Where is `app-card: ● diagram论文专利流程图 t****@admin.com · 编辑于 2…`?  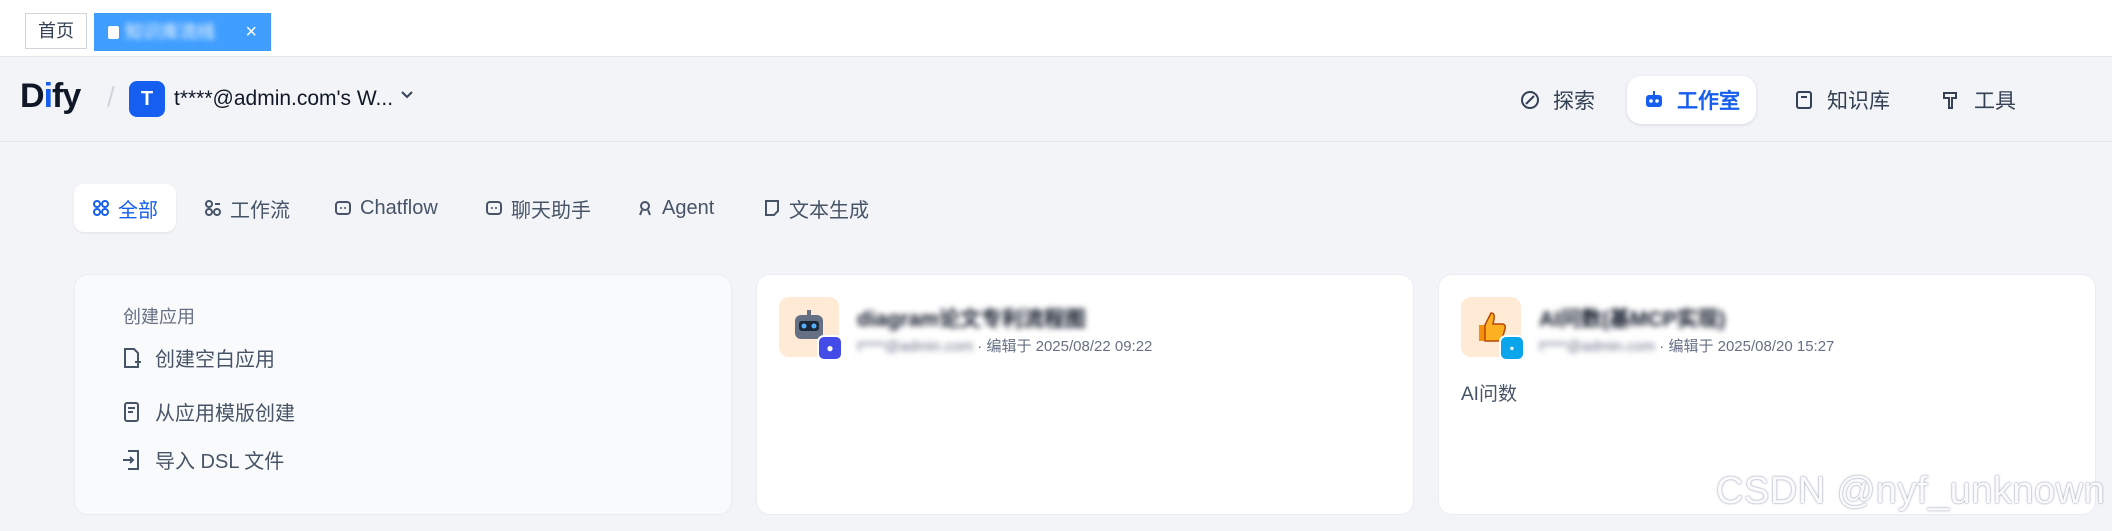 app-card: ● diagram论文专利流程图 t****@admin.com · 编辑于 2… is located at coordinates (1085, 394).